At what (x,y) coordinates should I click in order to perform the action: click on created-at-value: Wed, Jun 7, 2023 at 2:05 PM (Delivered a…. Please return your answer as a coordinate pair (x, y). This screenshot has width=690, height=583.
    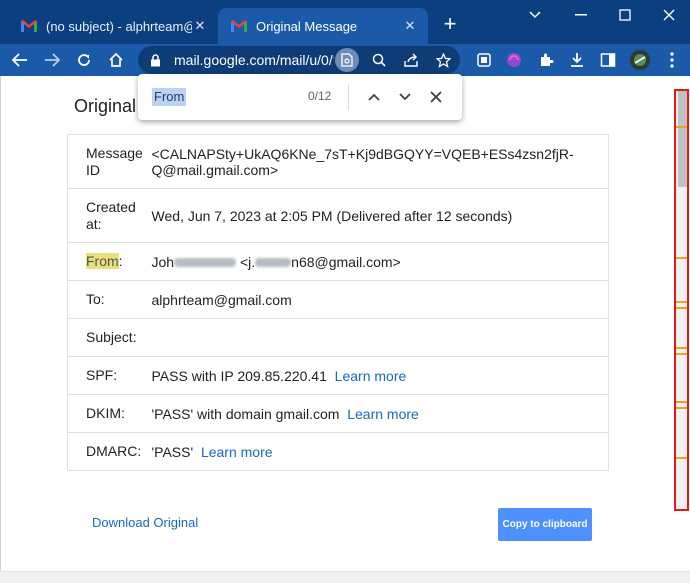
    Looking at the image, I should click on (332, 215).